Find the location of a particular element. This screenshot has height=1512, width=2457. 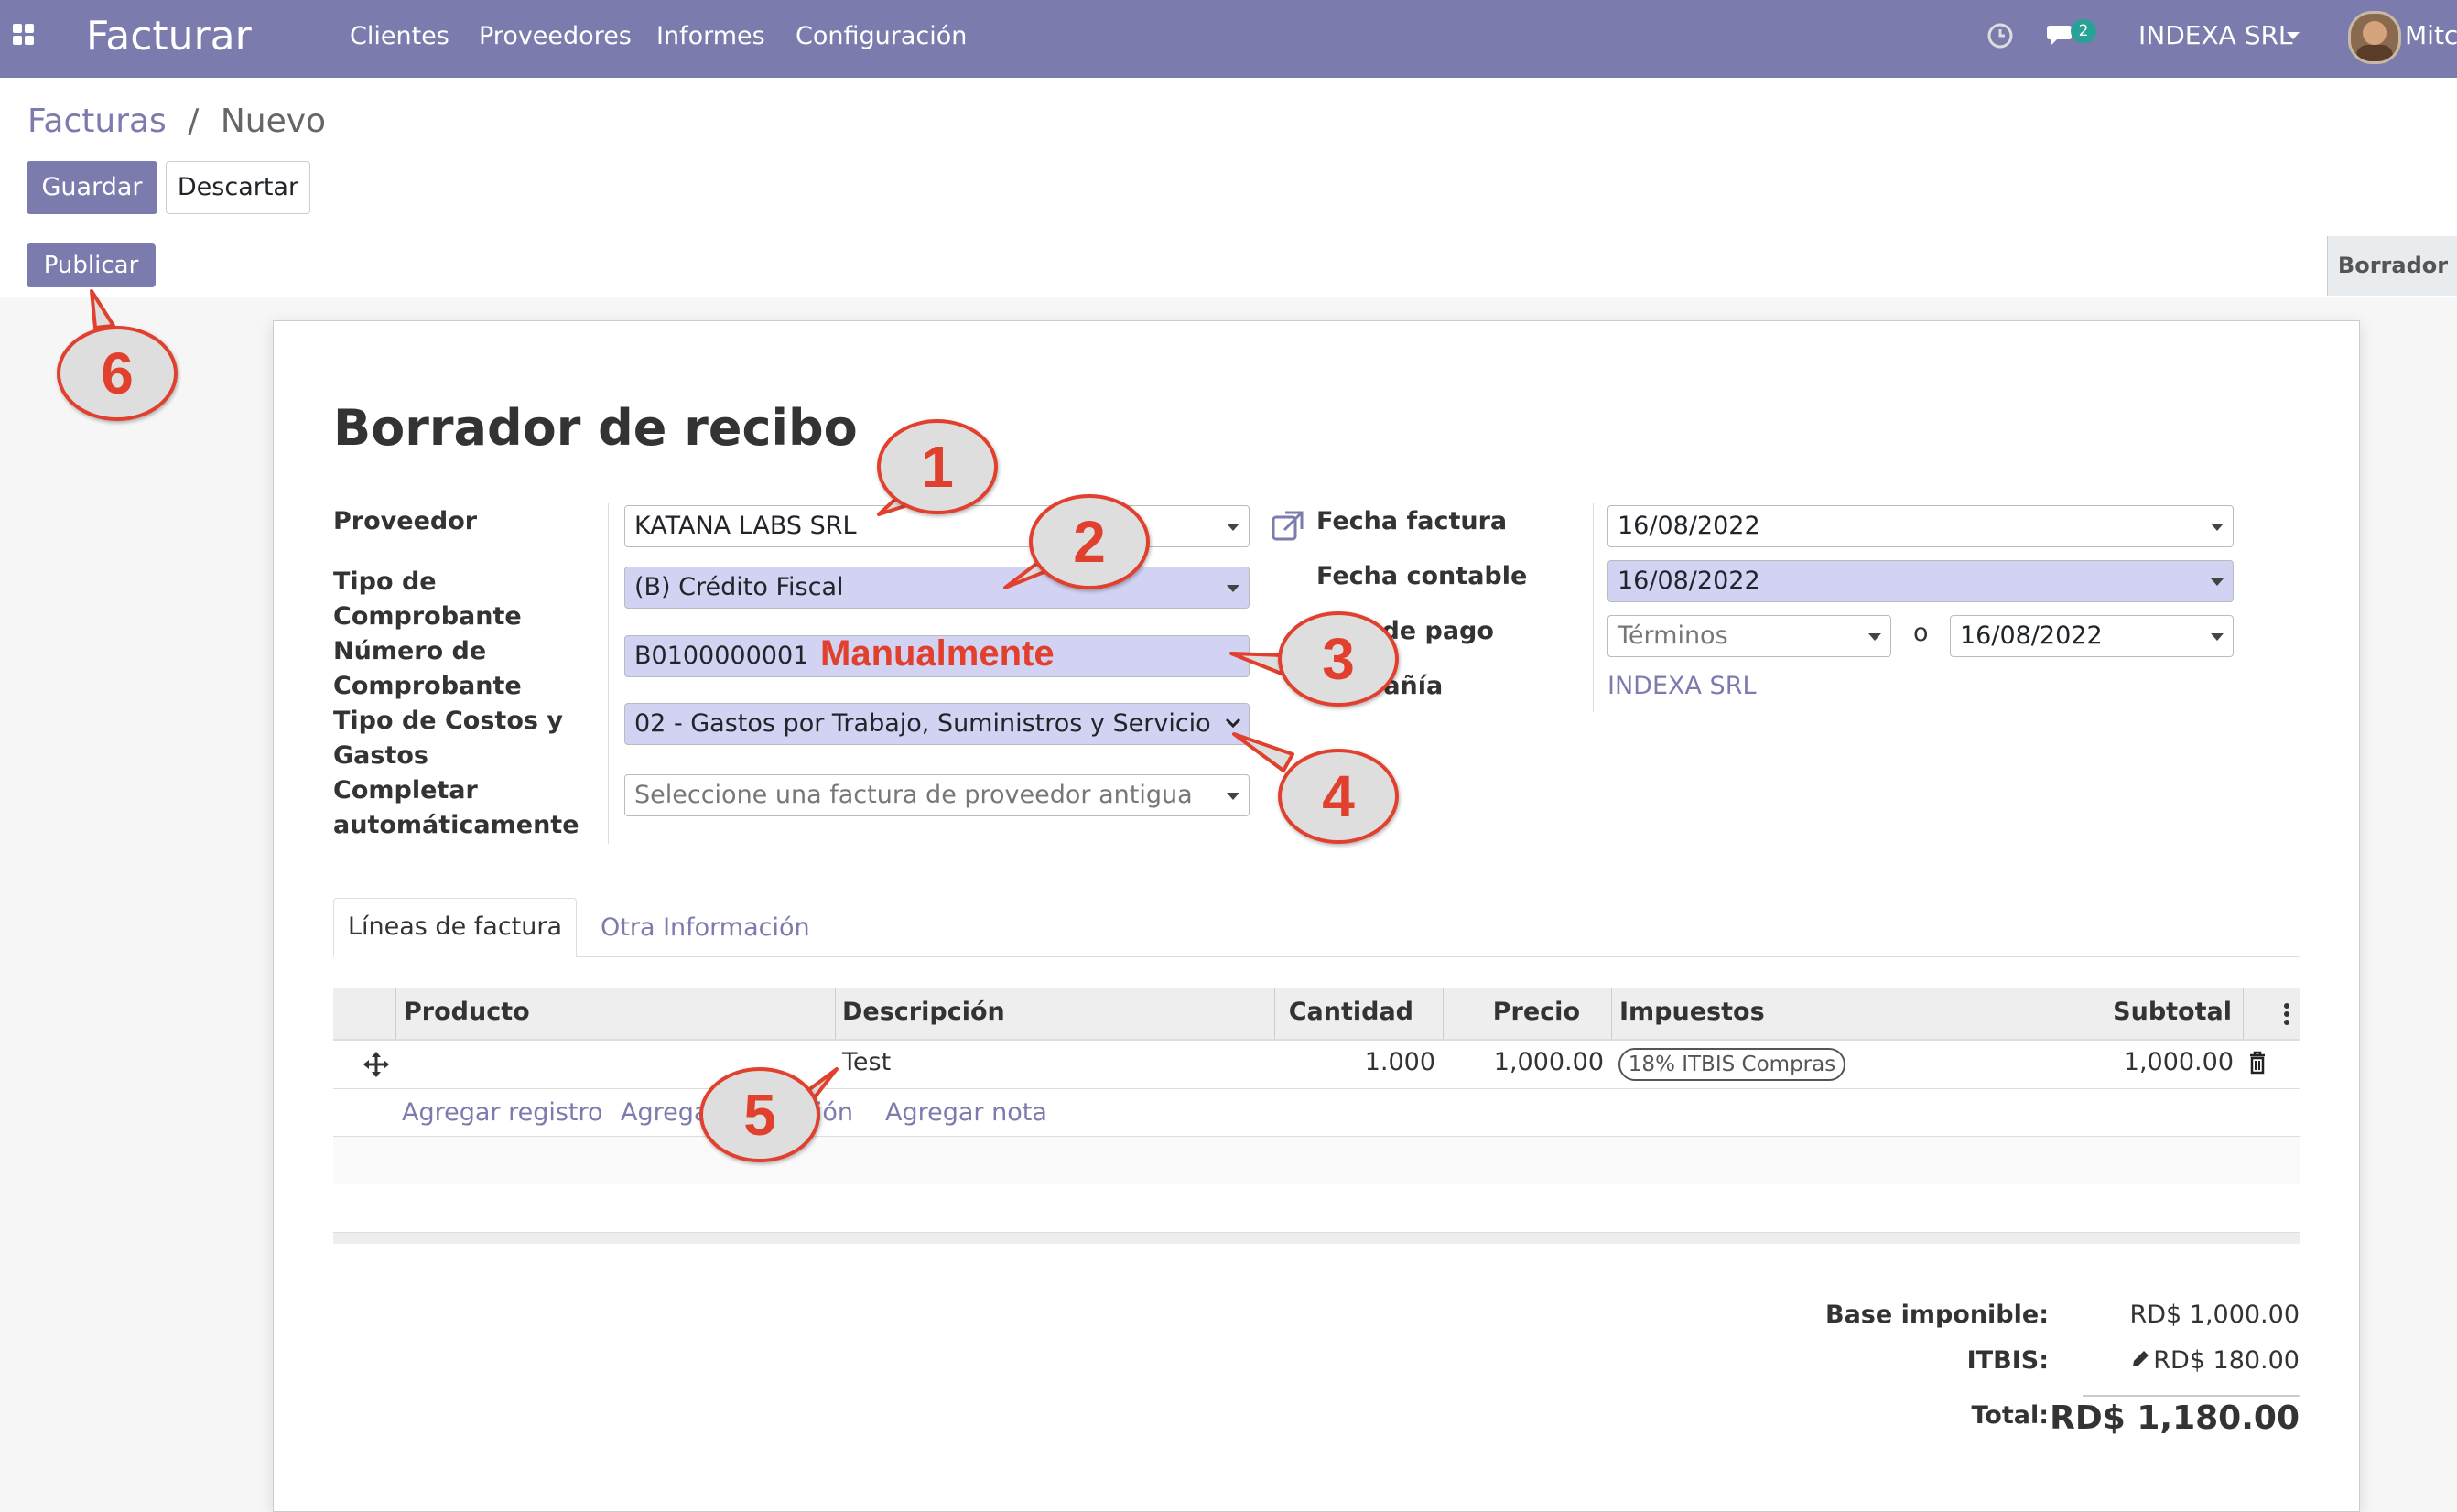

callout-2: 2 is located at coordinates (1089, 541).